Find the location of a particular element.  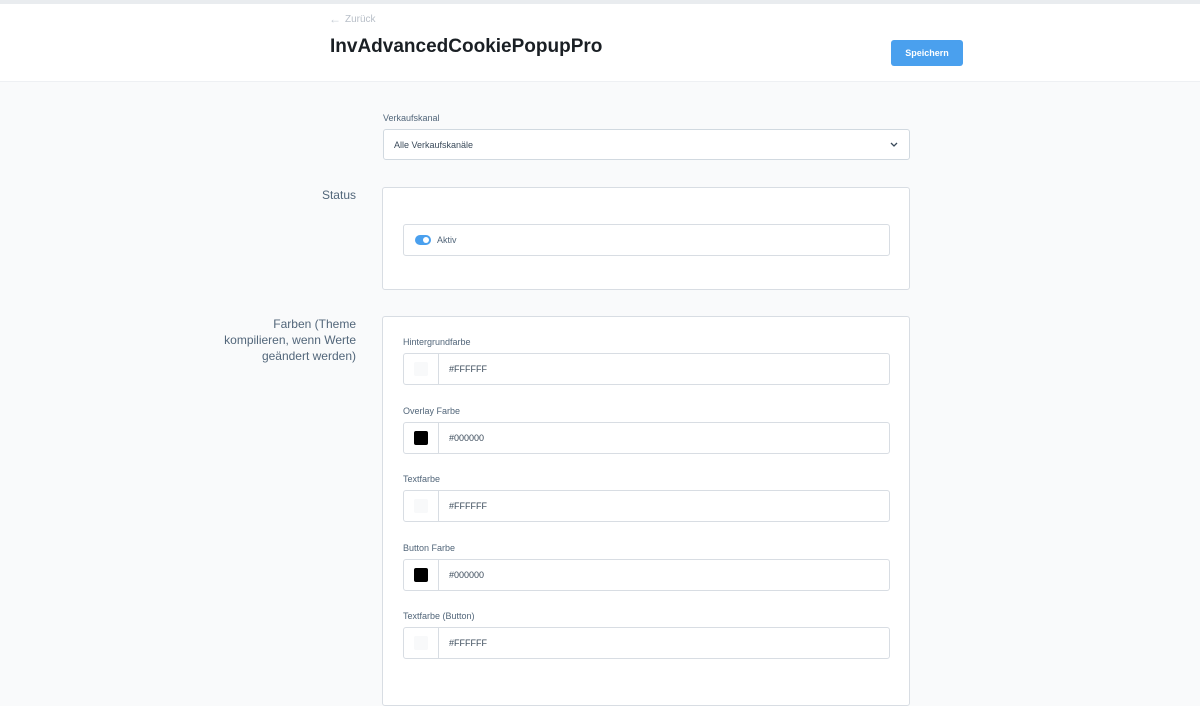

background-color-picker is located at coordinates (421, 369).